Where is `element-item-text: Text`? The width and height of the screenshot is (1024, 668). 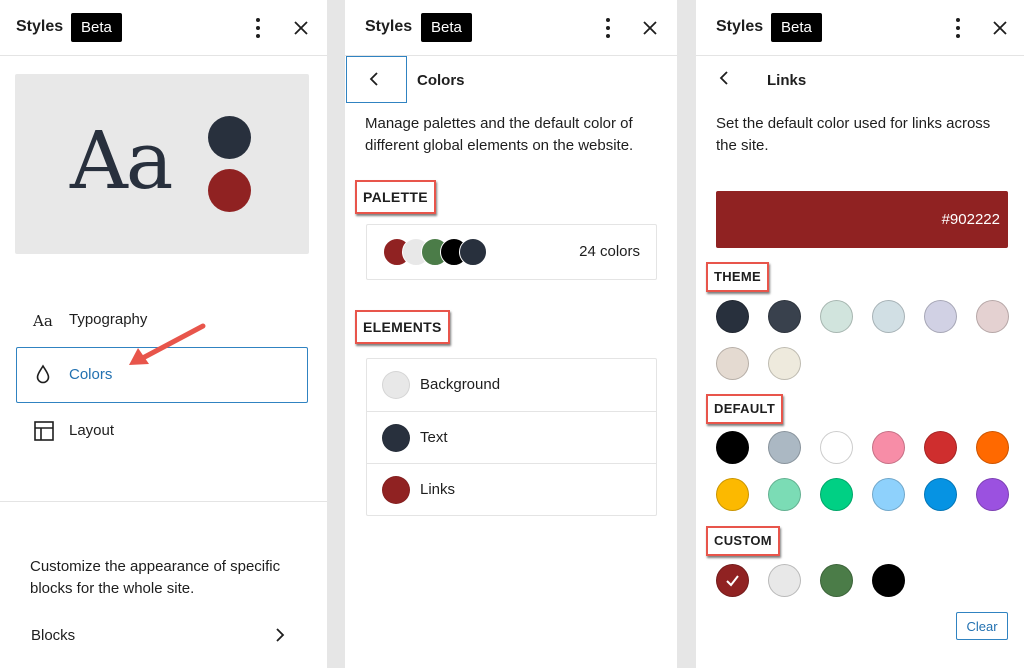 element-item-text: Text is located at coordinates (511, 437).